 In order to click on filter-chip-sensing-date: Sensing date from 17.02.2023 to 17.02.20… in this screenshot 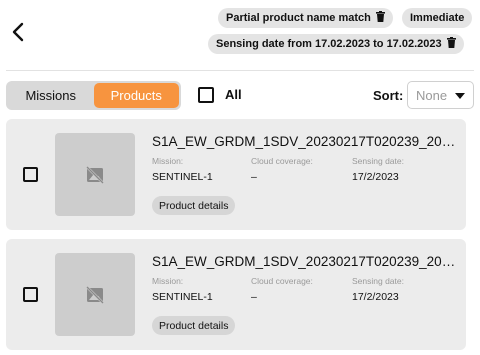, I will do `click(336, 44)`.